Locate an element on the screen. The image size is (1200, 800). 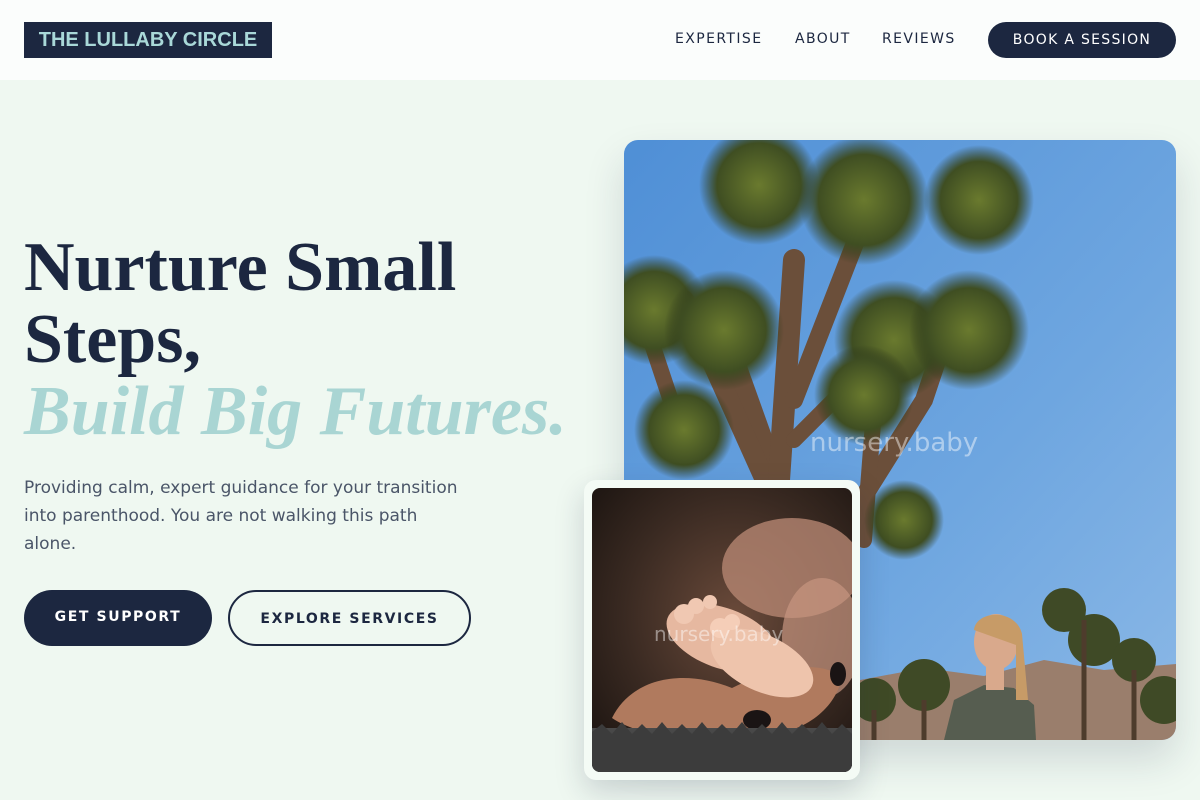
hero-headline: Nurture Small Steps, Build Big Futures. is located at coordinates (304, 340).